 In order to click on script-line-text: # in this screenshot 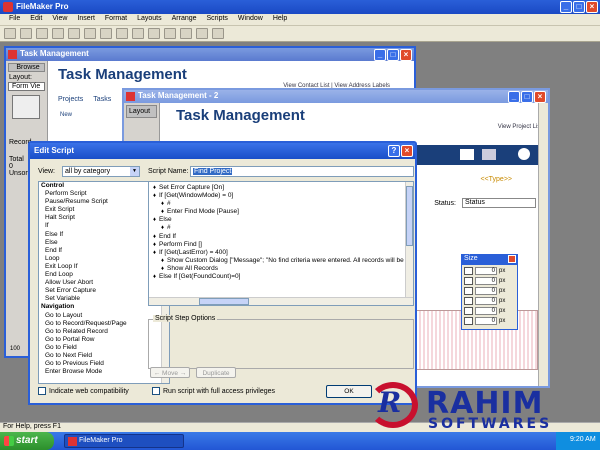, I will do `click(169, 228)`.